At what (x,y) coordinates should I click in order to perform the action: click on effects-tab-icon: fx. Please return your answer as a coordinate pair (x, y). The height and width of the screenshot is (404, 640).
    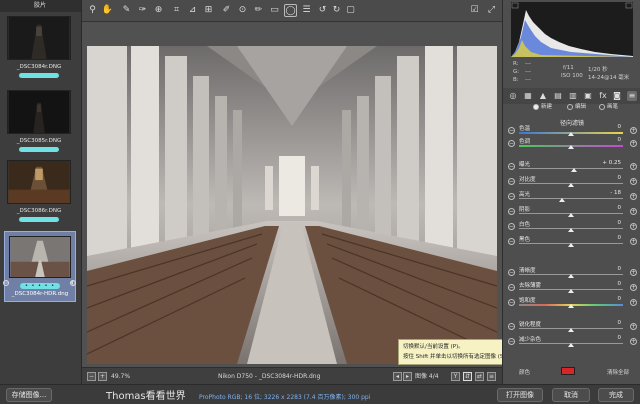
    Looking at the image, I should click on (603, 96).